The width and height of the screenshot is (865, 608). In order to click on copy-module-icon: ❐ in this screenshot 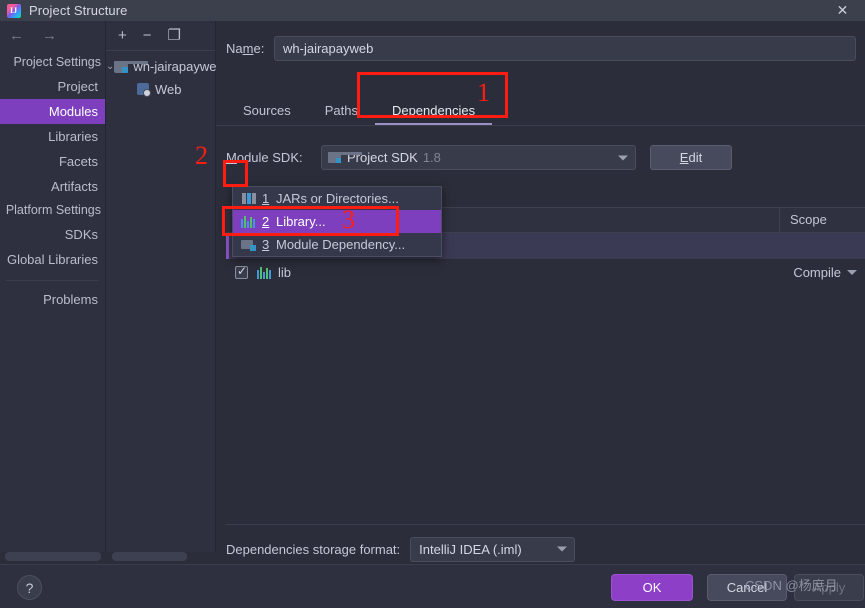, I will do `click(174, 35)`.